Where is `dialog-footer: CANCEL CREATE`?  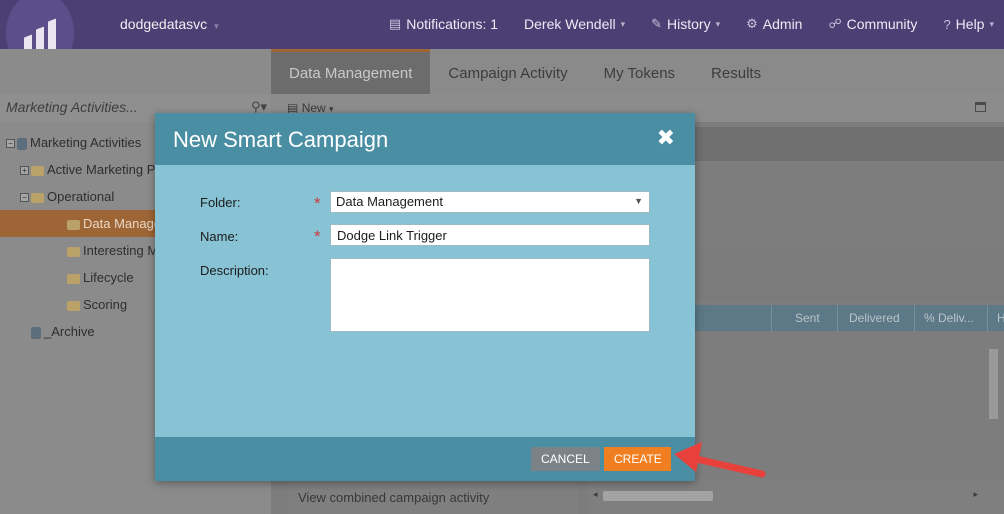 dialog-footer: CANCEL CREATE is located at coordinates (425, 459).